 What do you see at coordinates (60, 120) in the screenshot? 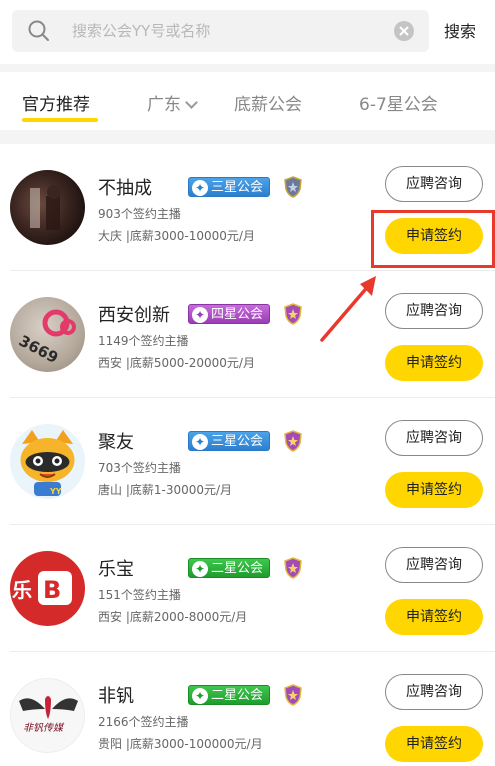
I see `tab-active-indicator` at bounding box center [60, 120].